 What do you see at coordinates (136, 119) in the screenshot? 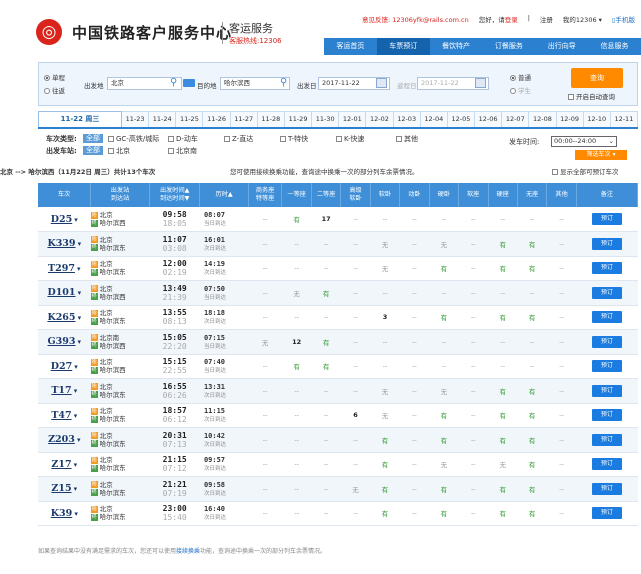
I see `tab-date: 11-23` at bounding box center [136, 119].